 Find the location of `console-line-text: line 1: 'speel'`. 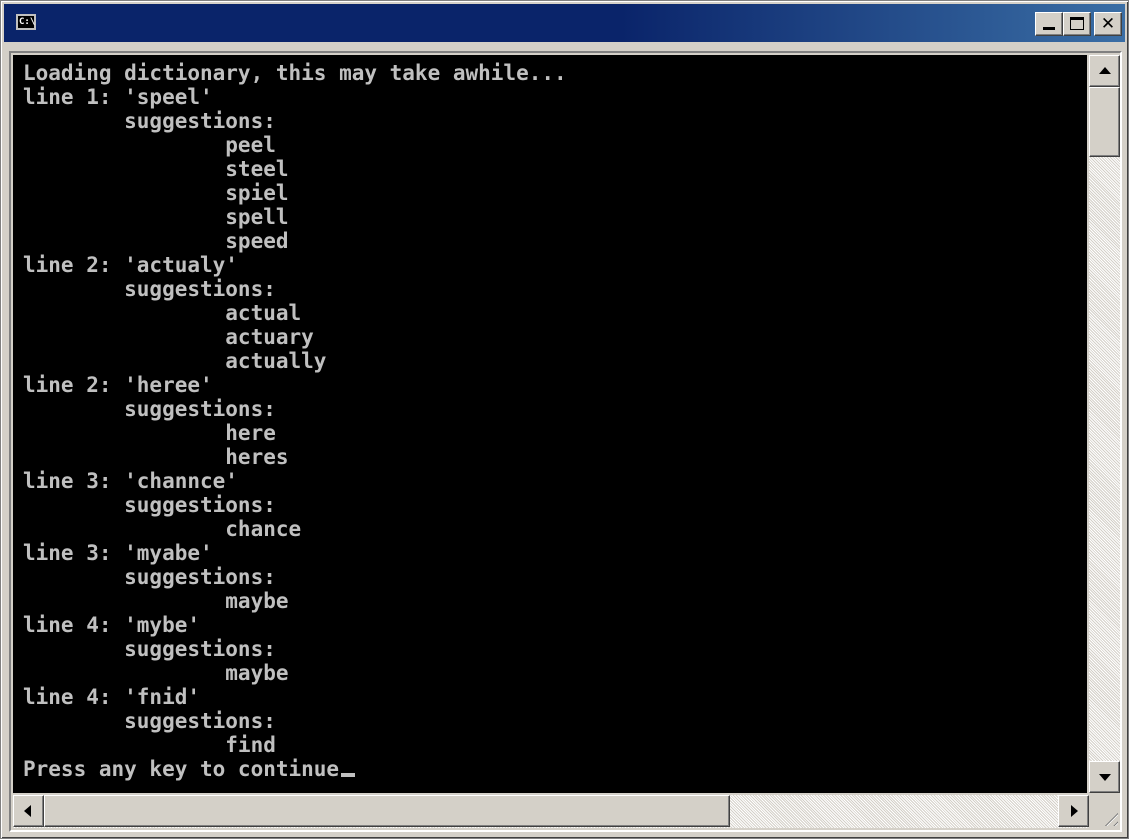

console-line-text: line 1: 'speel' is located at coordinates (118, 97).